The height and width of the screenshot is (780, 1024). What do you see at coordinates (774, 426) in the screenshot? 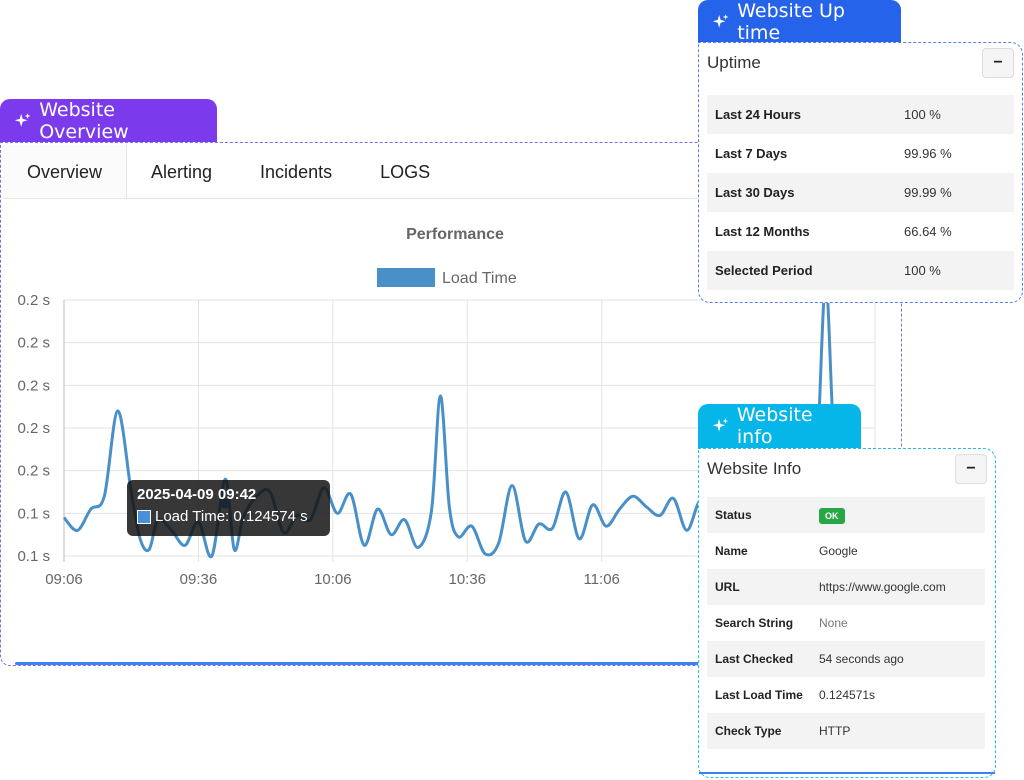
I see `website-info-label: Website info` at bounding box center [774, 426].